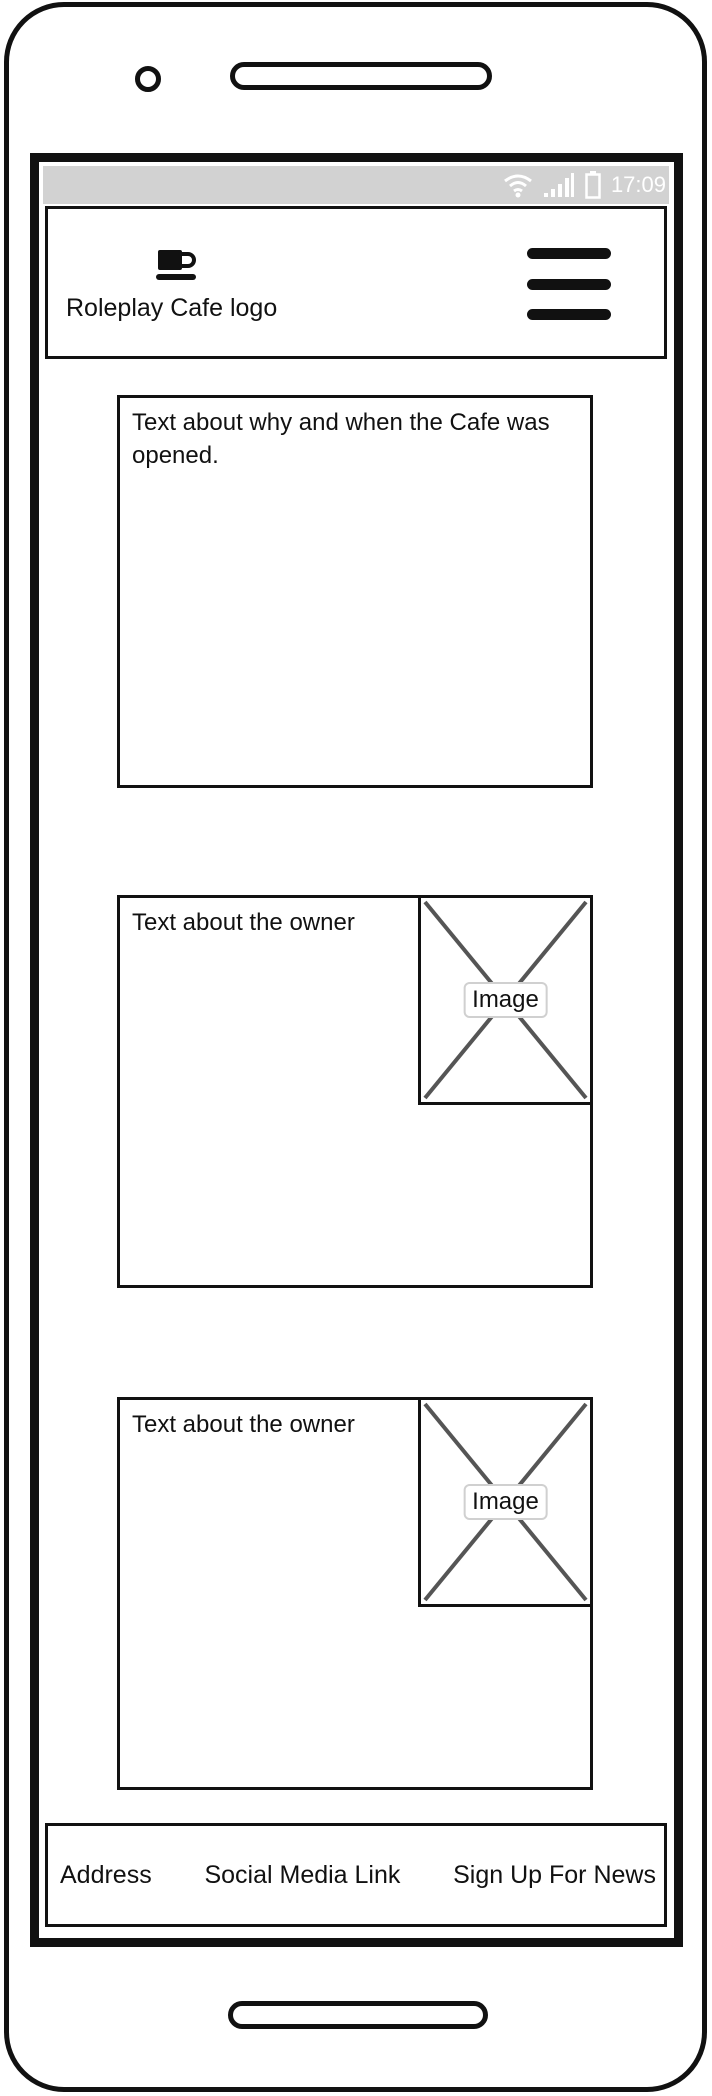 Image resolution: width=712 pixels, height=2096 pixels. Describe the element at coordinates (302, 1875) in the screenshot. I see `footer-link-social-media: Social Media Link` at that location.